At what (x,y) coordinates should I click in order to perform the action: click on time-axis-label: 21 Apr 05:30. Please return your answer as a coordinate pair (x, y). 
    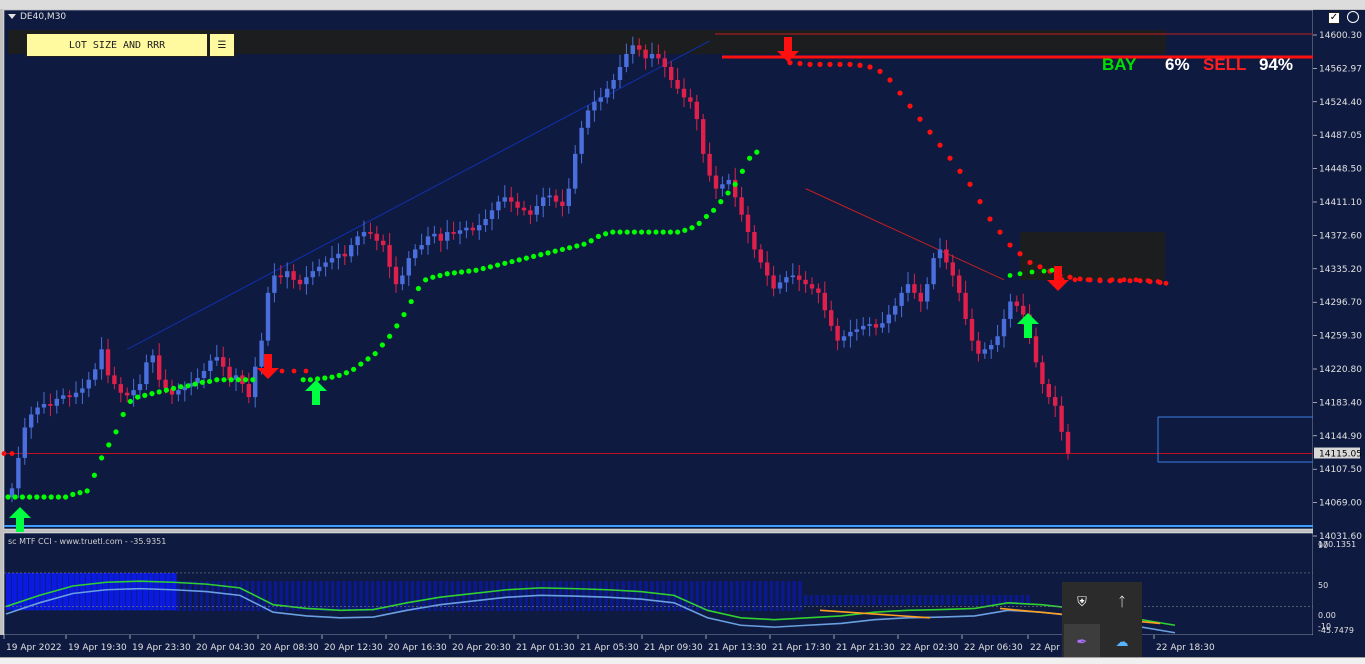
    Looking at the image, I should click on (609, 648).